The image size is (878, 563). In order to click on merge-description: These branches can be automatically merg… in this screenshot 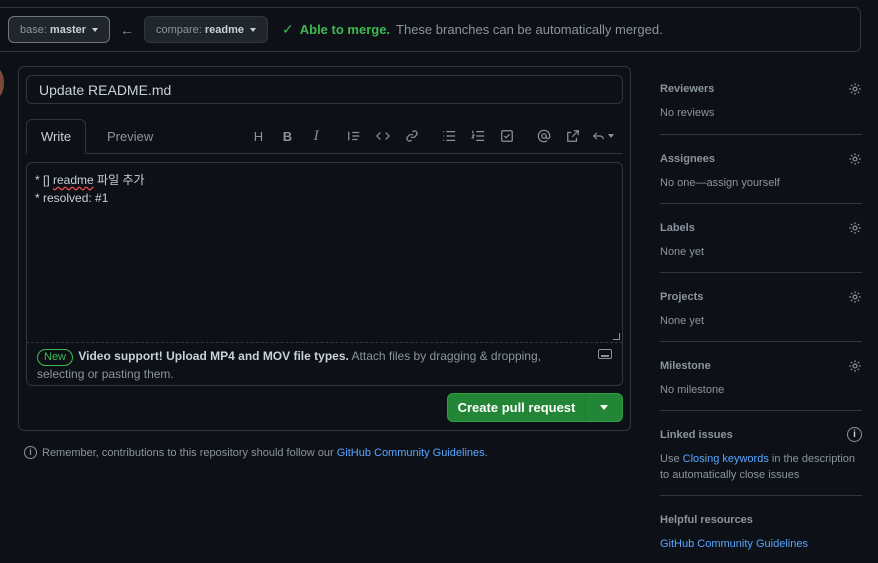, I will do `click(529, 29)`.